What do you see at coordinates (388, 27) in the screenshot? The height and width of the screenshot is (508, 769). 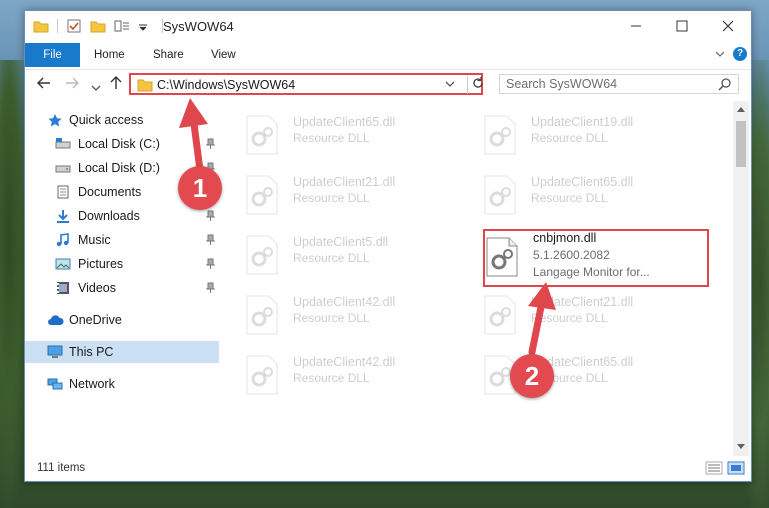 I see `title-bar: SysWOW64` at bounding box center [388, 27].